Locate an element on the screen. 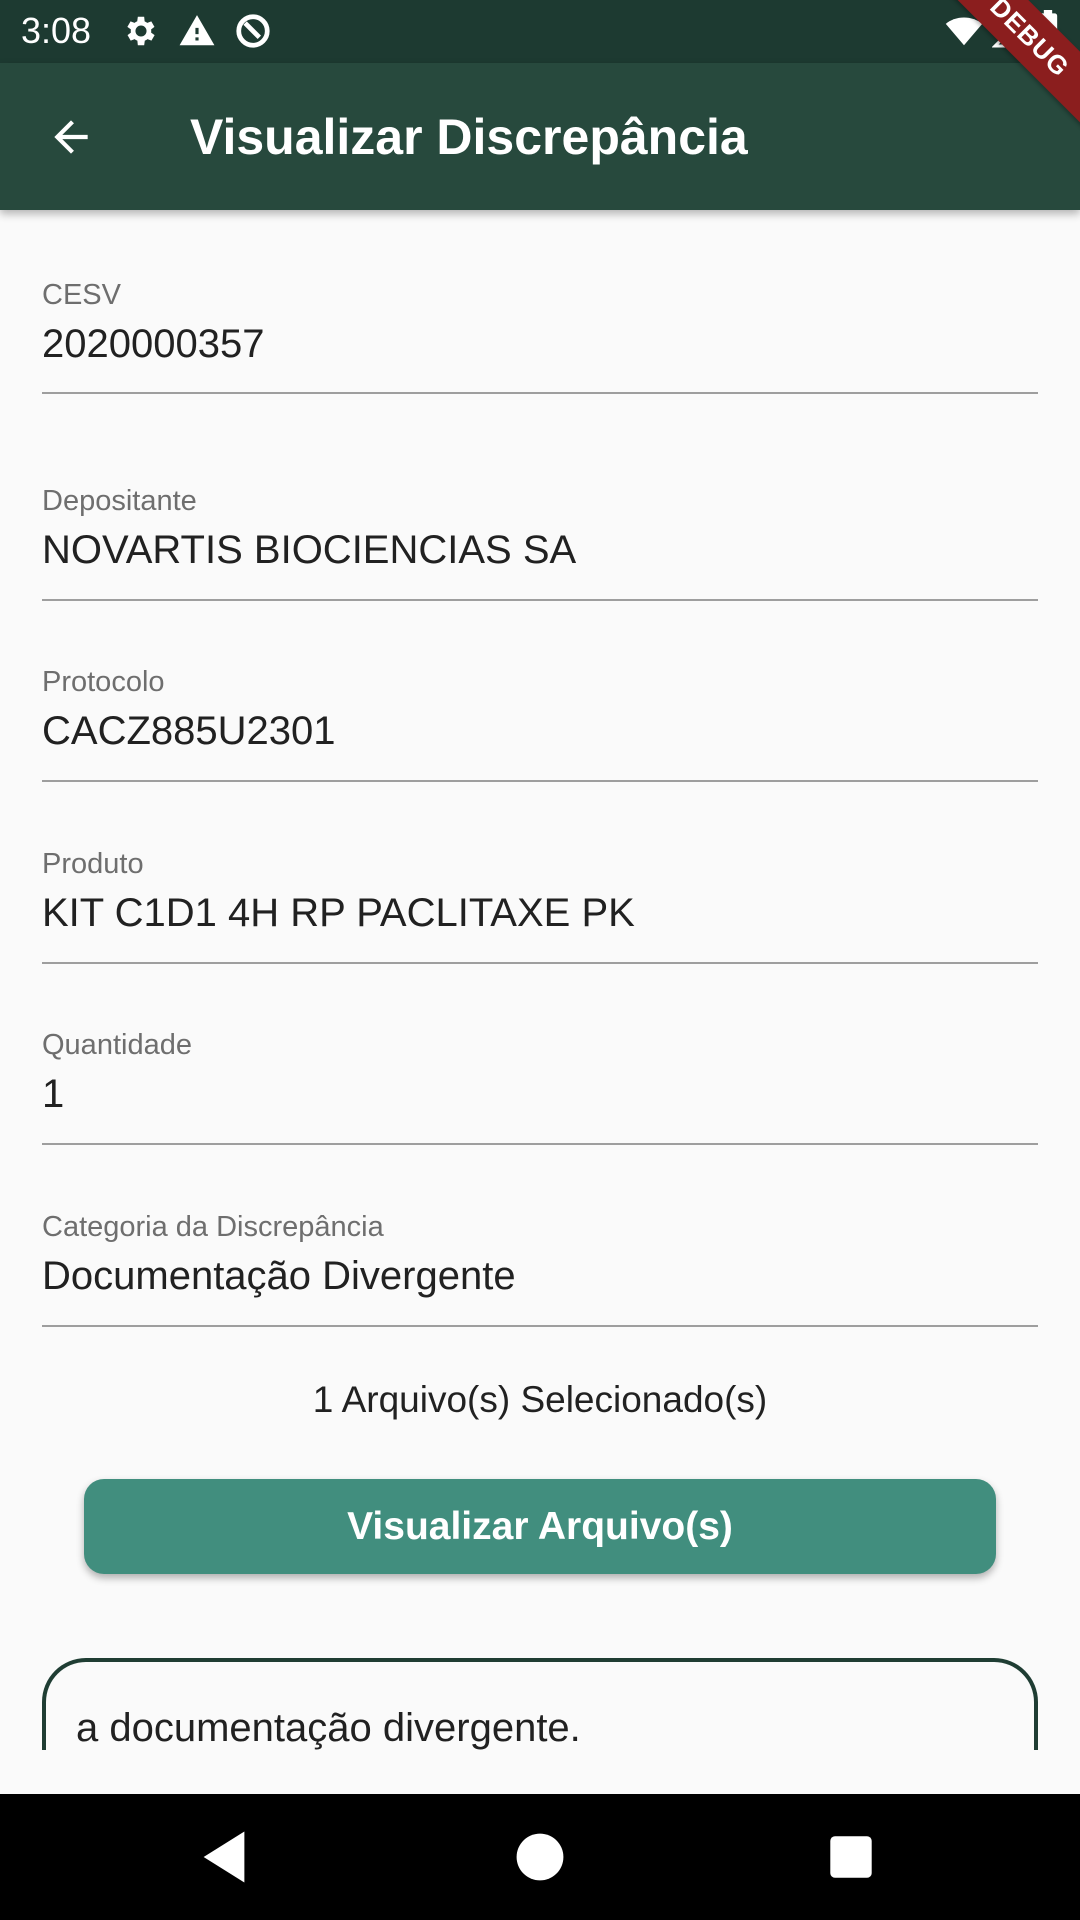  app-bar: Visualizar Discrepância is located at coordinates (540, 136).